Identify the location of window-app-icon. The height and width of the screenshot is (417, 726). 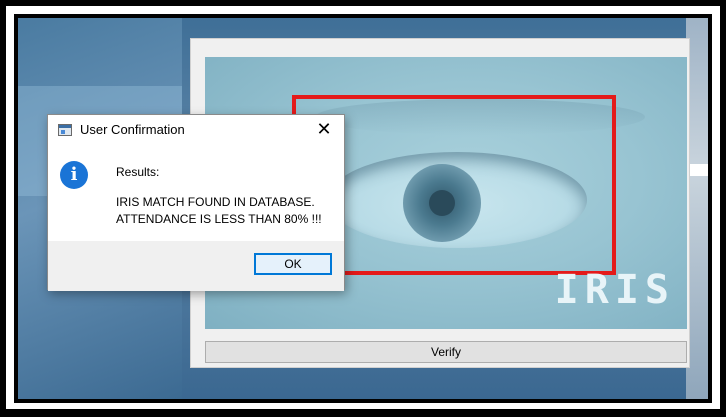
(65, 130).